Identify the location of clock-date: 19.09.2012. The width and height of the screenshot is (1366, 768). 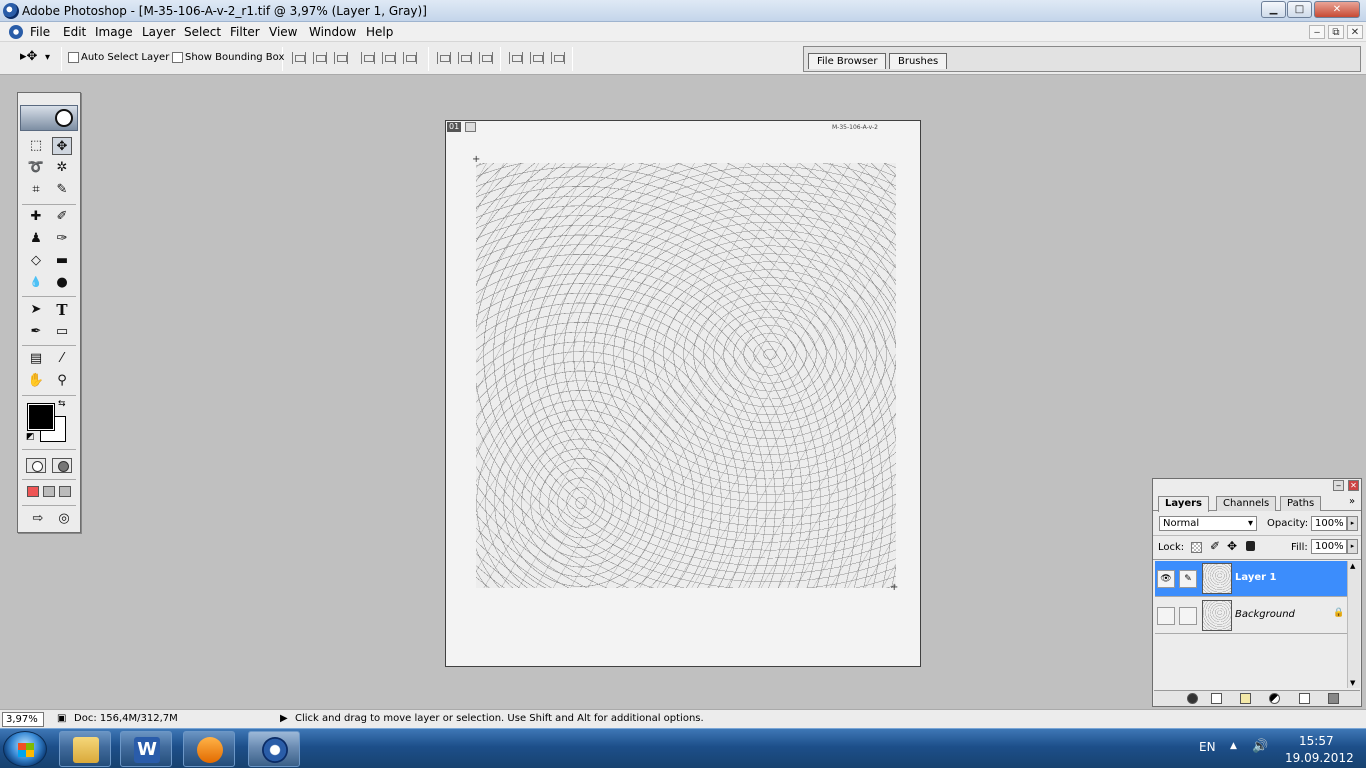
(1319, 758).